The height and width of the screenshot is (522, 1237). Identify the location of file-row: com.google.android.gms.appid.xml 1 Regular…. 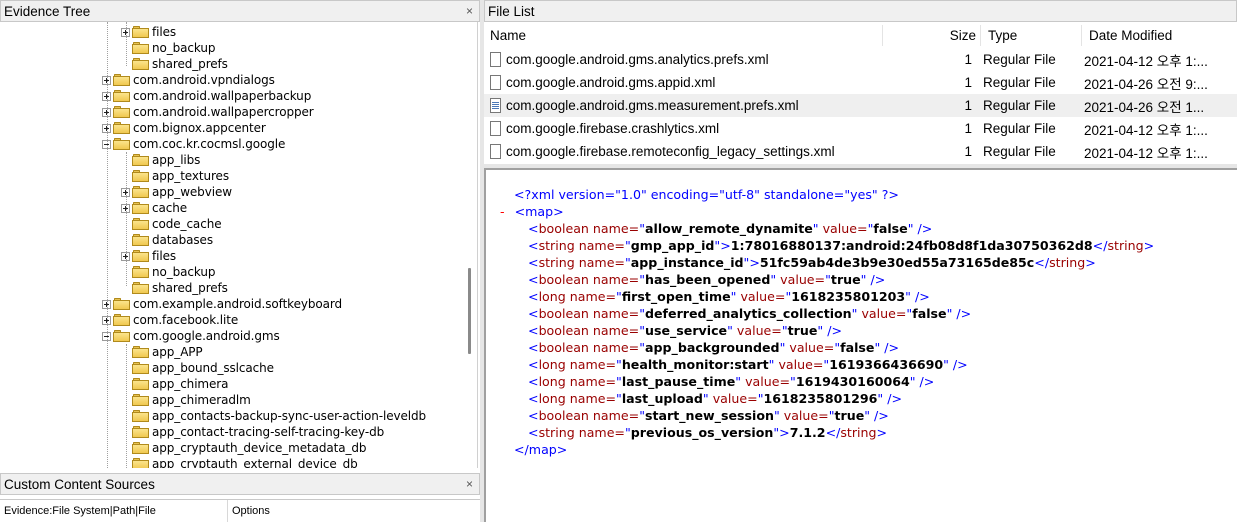
(860, 82).